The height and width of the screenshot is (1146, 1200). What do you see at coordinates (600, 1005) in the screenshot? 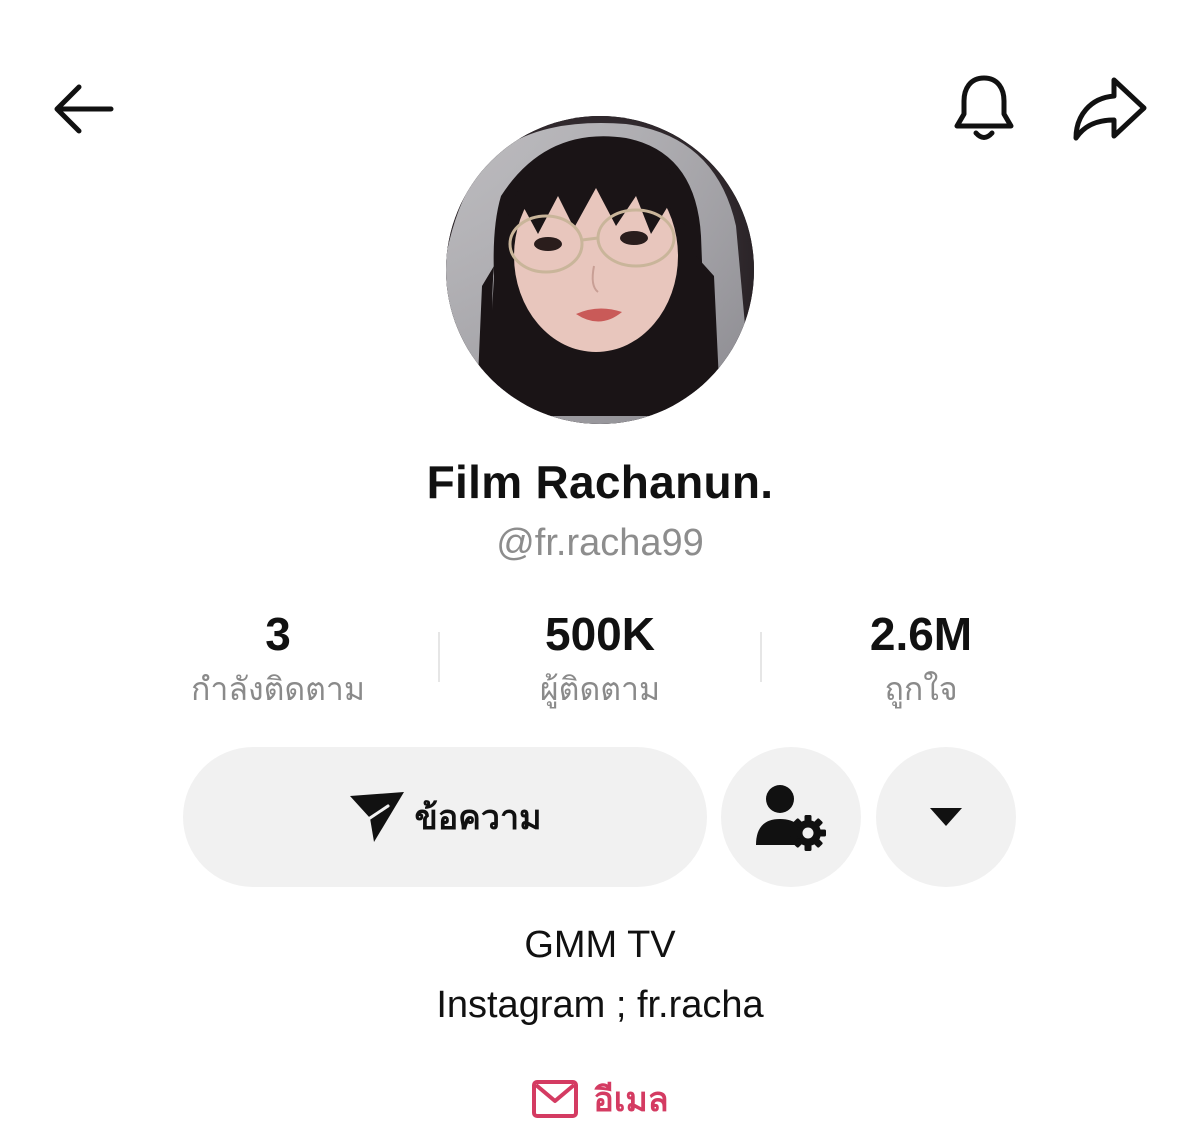
I see `bio-line: Instagram ; fr.racha` at bounding box center [600, 1005].